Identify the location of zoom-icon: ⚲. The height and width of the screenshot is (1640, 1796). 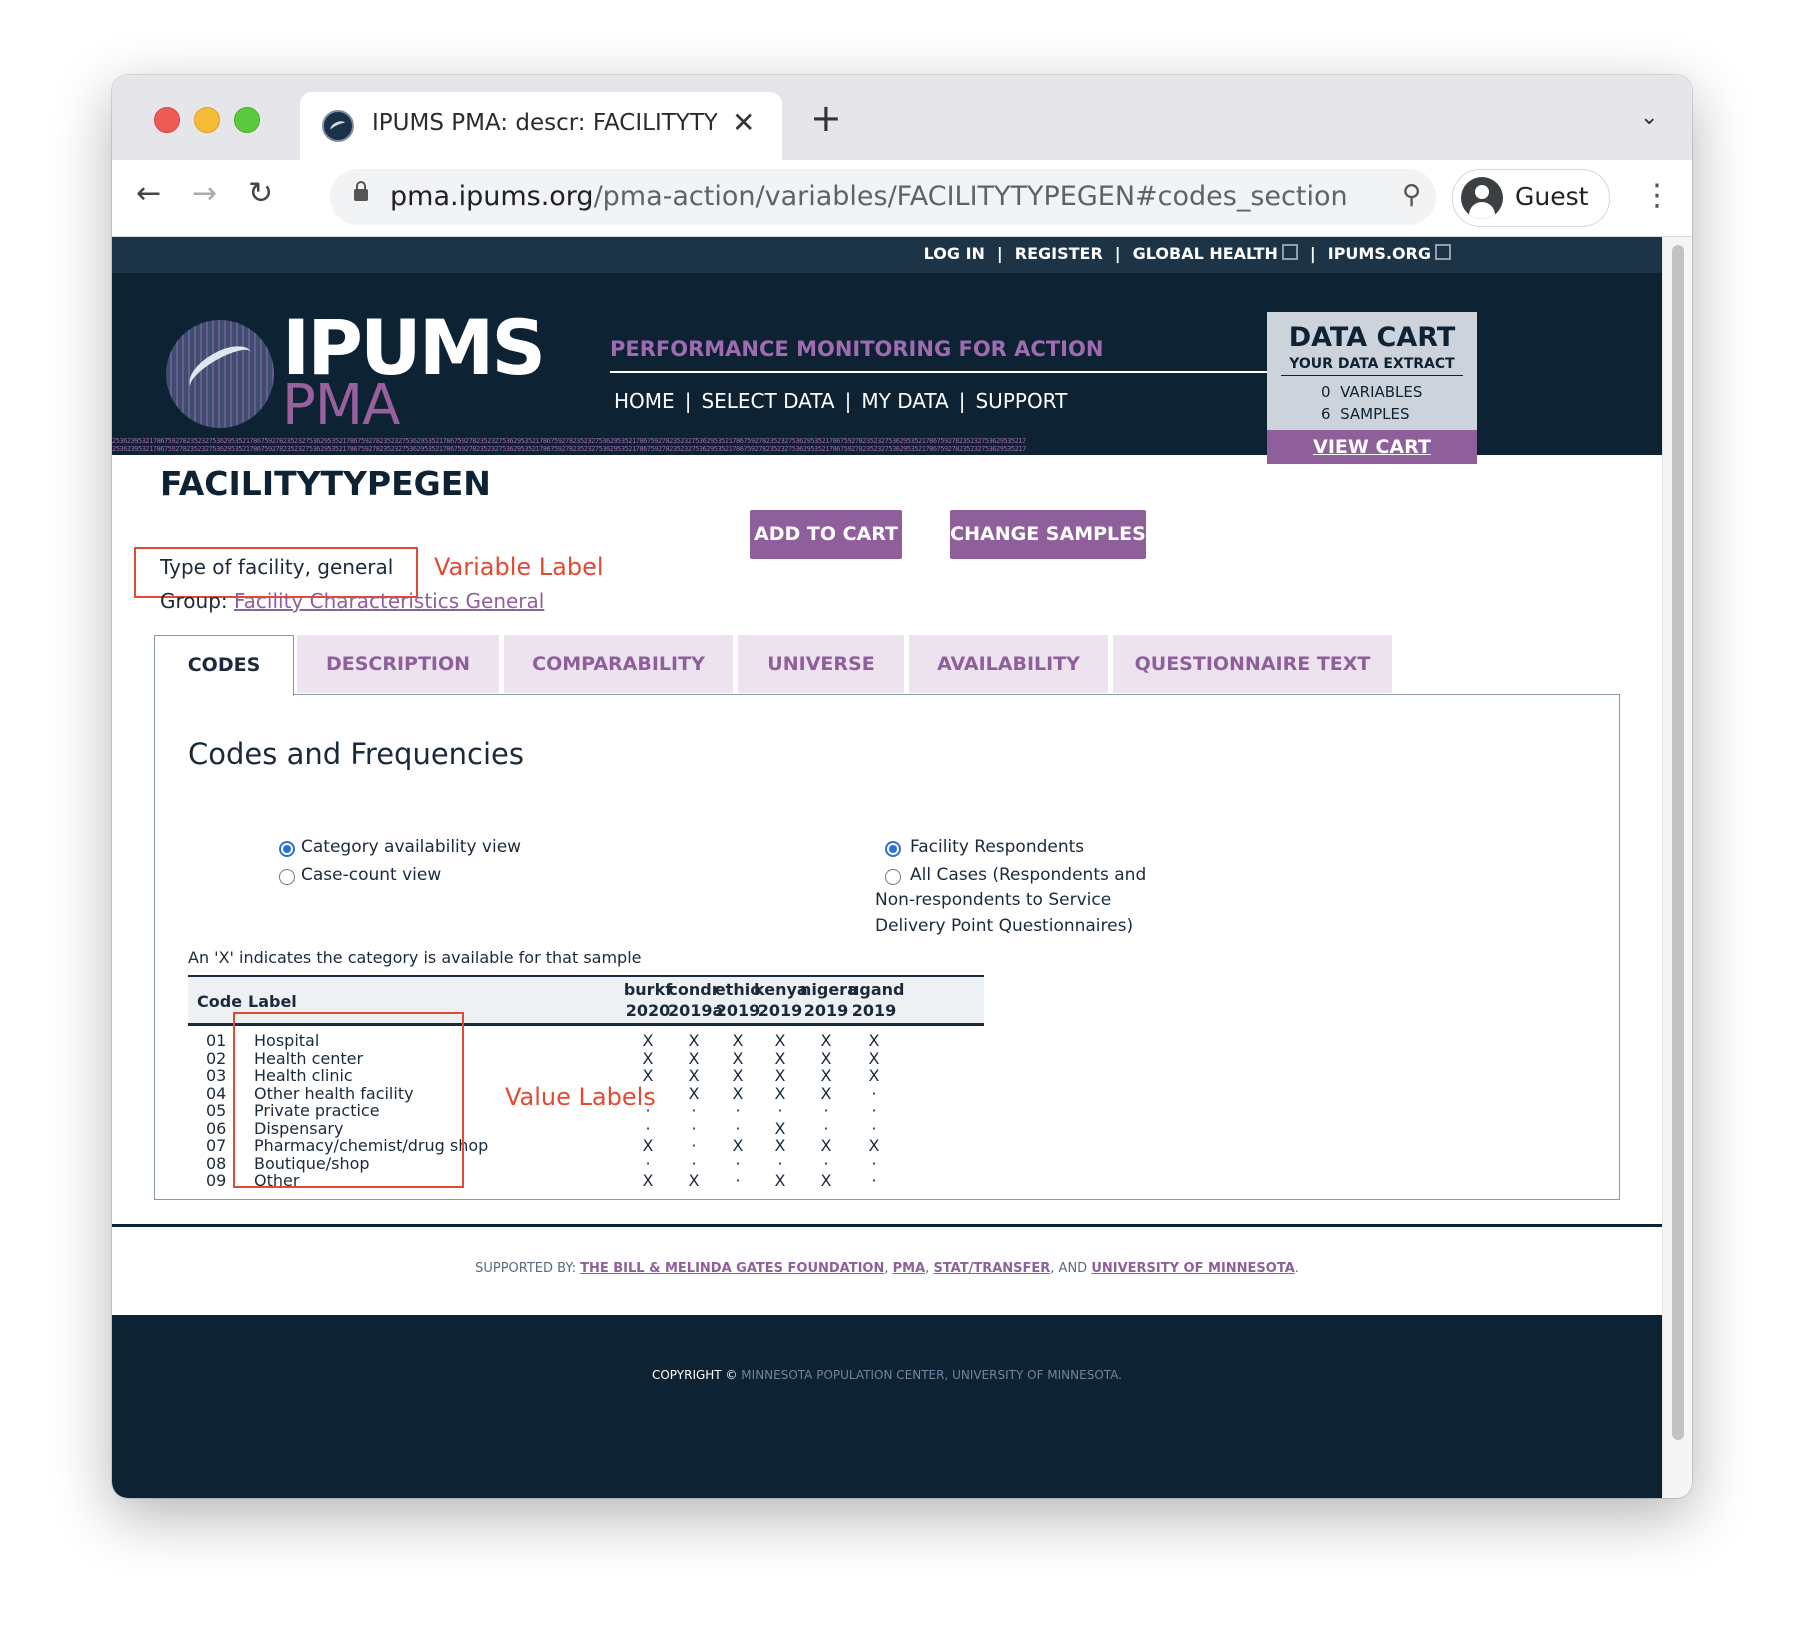
(1411, 195).